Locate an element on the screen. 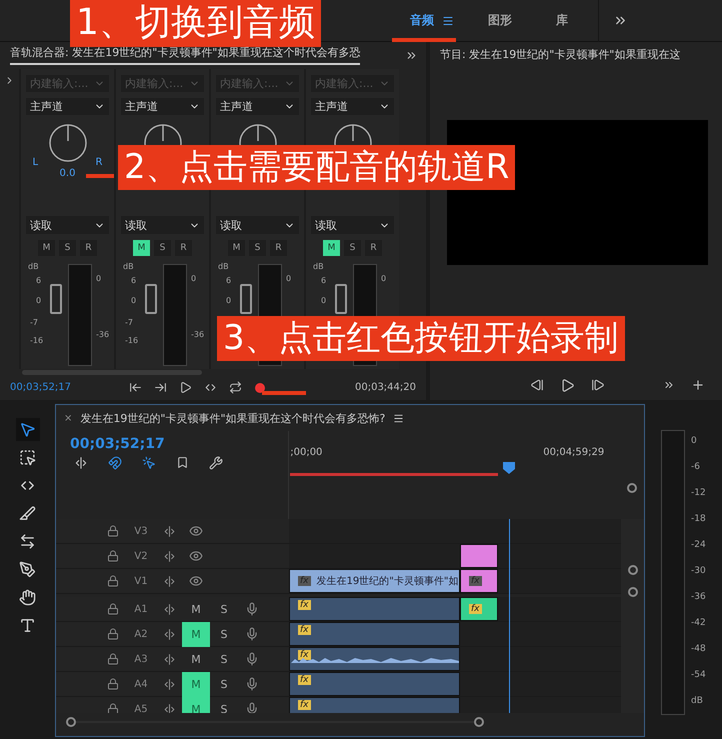 This screenshot has width=722, height=739. pan-value: 0.0 is located at coordinates (68, 174).